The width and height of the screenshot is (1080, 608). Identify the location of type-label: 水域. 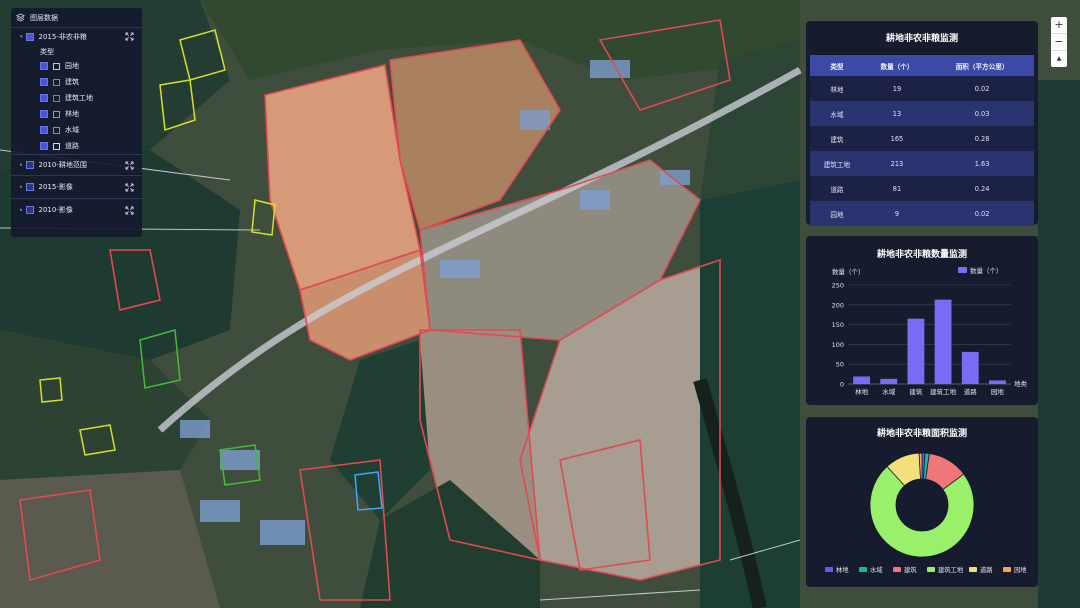
(72, 130).